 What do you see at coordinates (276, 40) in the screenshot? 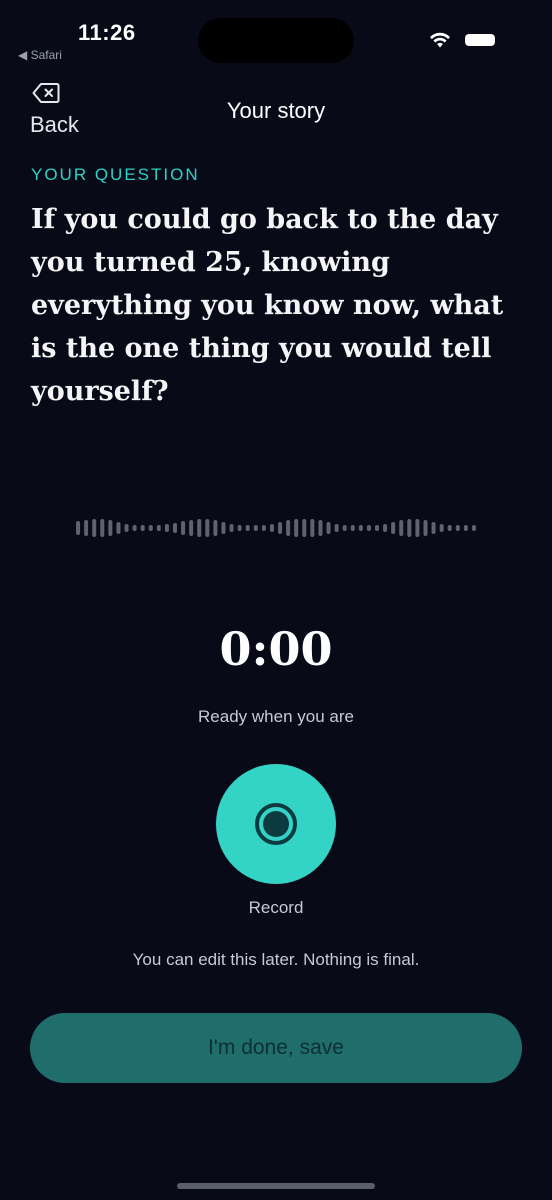
I see `dynamic-island` at bounding box center [276, 40].